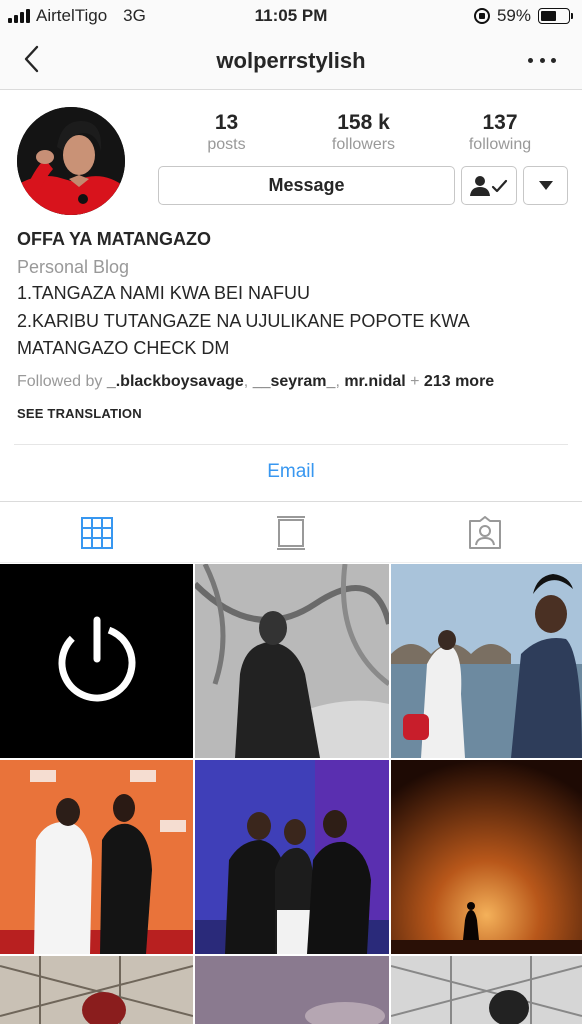  I want to click on stat-following: 137 following, so click(500, 132).